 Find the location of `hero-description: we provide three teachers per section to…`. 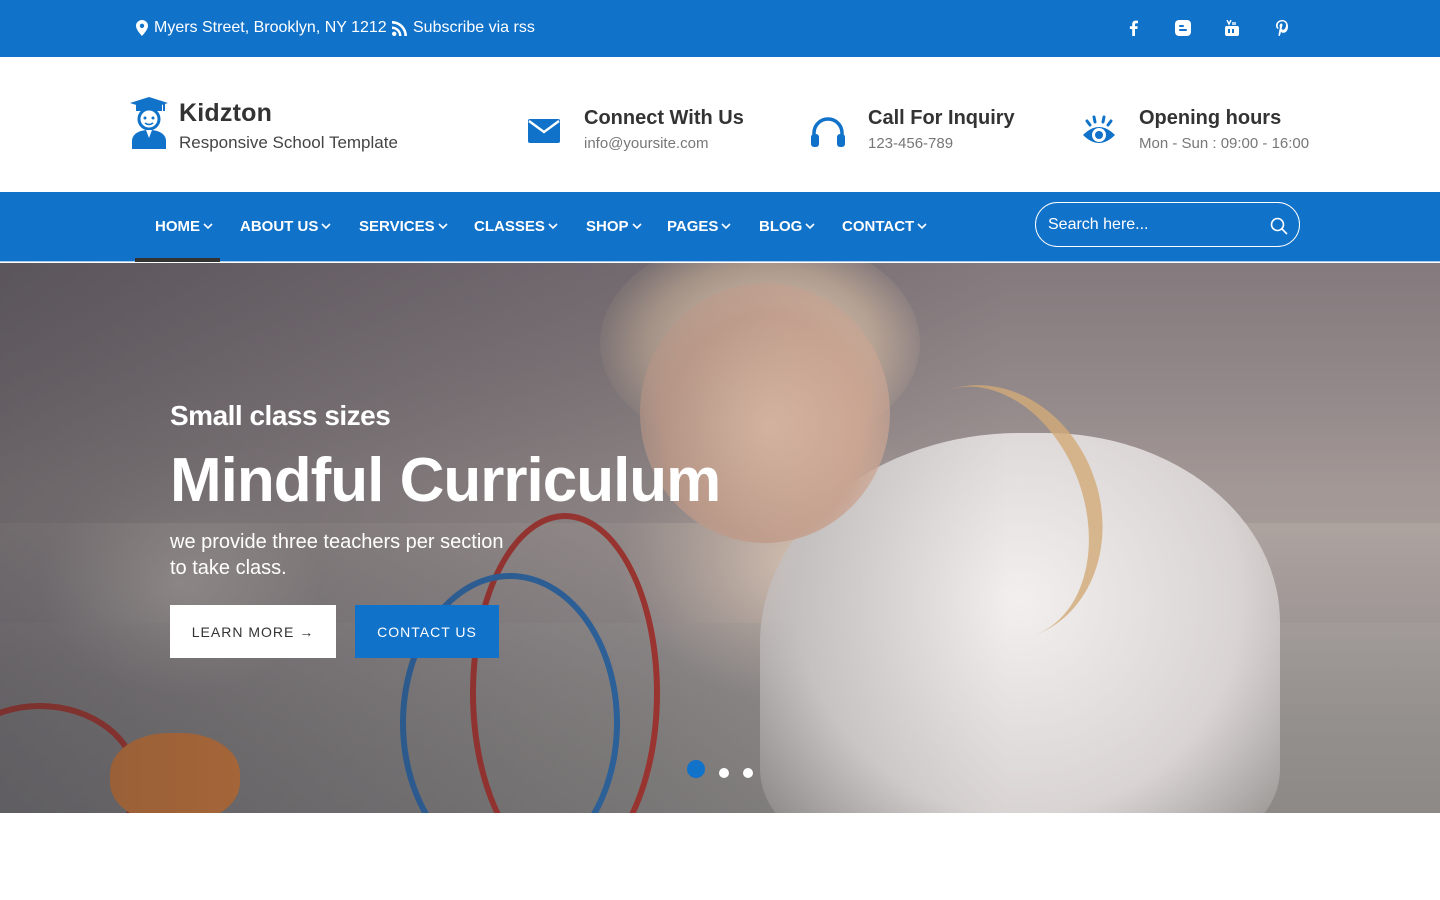

hero-description: we provide three teachers per section to… is located at coordinates (350, 555).